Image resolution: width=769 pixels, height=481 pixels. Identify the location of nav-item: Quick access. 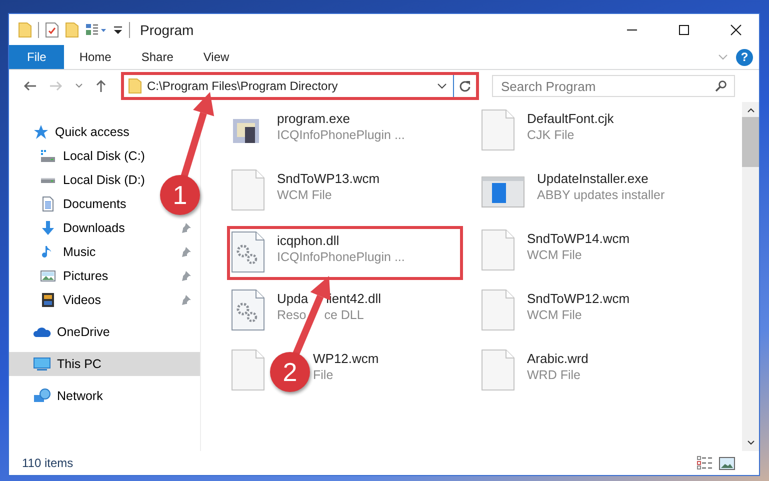
(71, 132).